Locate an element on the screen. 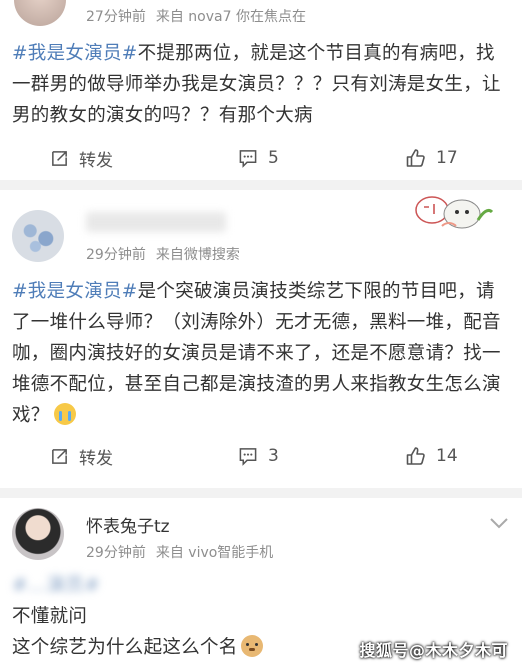 The image size is (522, 669). post-actions: 转发 5 17 is located at coordinates (261, 158).